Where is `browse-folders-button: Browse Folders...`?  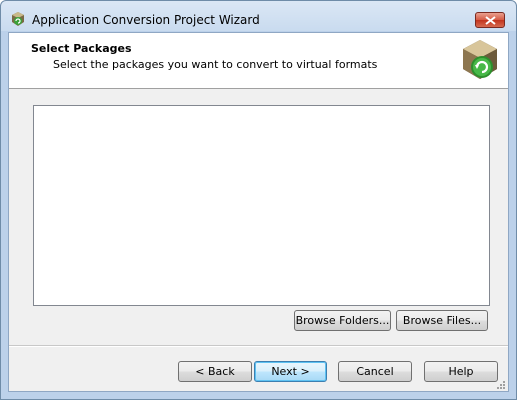
browse-folders-button: Browse Folders... is located at coordinates (342, 320).